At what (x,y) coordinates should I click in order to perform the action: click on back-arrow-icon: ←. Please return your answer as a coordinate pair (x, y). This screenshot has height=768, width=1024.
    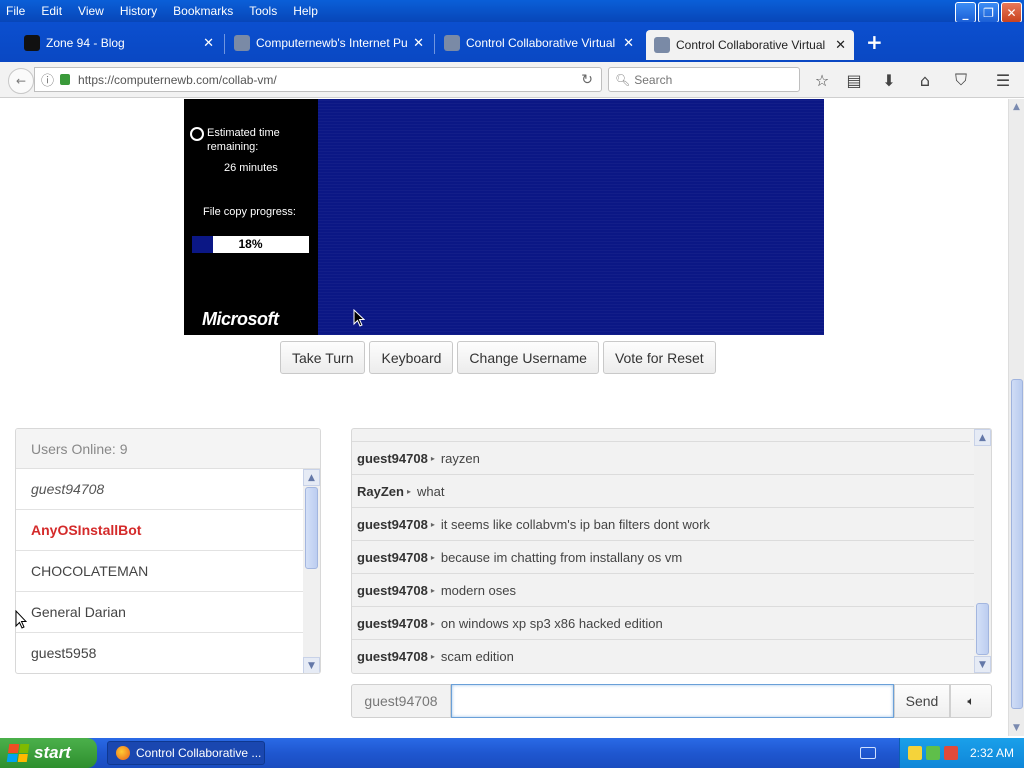
    Looking at the image, I should click on (21, 81).